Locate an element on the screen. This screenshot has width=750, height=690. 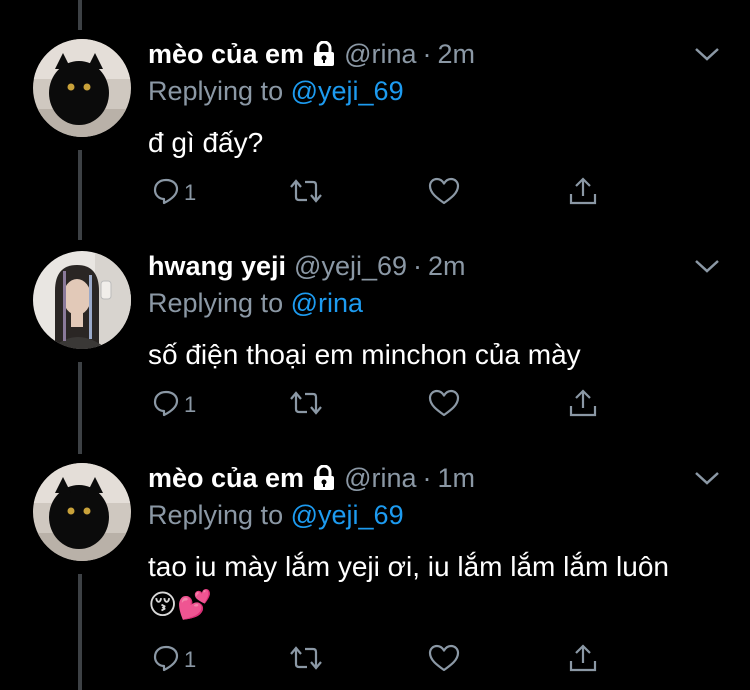
tweet-text: đ gì đấy? is located at coordinates (206, 142).